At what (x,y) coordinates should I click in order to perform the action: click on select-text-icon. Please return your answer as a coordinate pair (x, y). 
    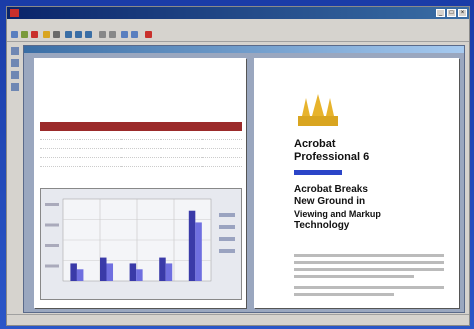
    Looking at the image, I should click on (78, 34).